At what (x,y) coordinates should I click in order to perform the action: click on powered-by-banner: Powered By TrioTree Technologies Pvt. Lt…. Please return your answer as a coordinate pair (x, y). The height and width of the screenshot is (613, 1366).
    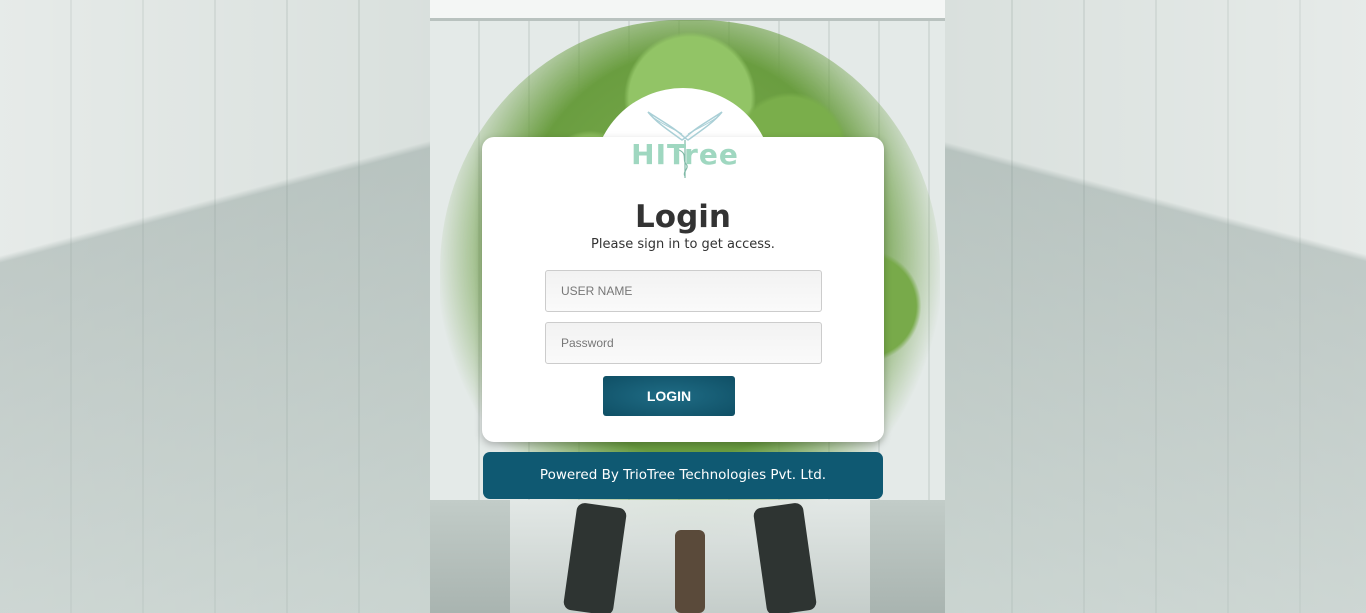
    Looking at the image, I should click on (683, 475).